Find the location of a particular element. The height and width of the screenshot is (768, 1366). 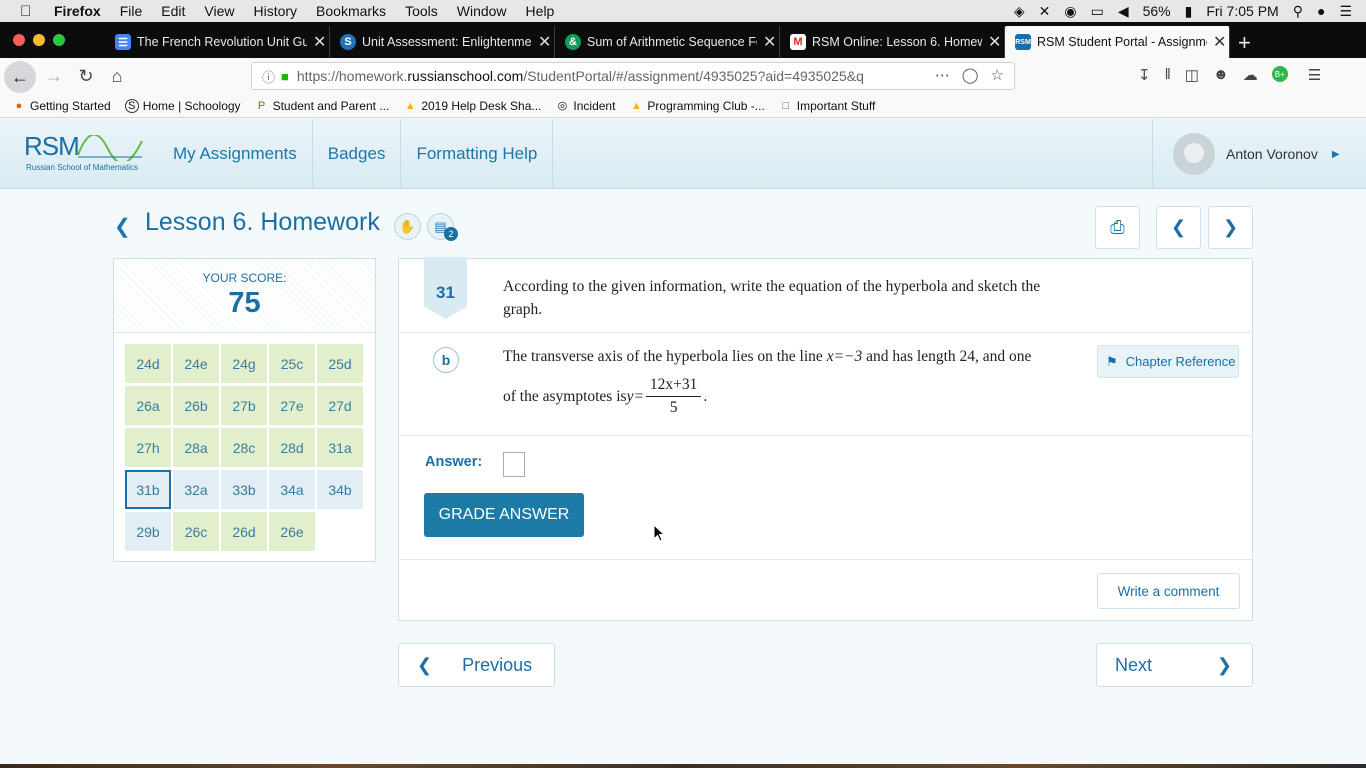

lock-icon: ■ is located at coordinates (285, 76).